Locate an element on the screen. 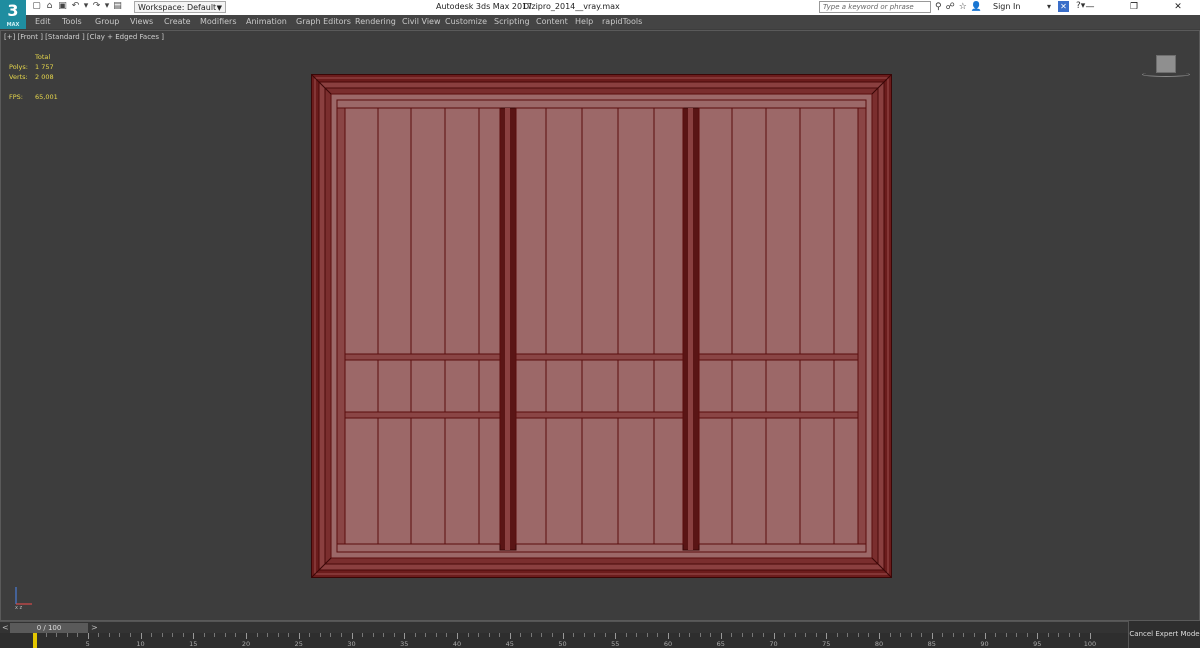 This screenshot has width=1200, height=648. window-buttons: — ❐ ✕ is located at coordinates (1134, 7).